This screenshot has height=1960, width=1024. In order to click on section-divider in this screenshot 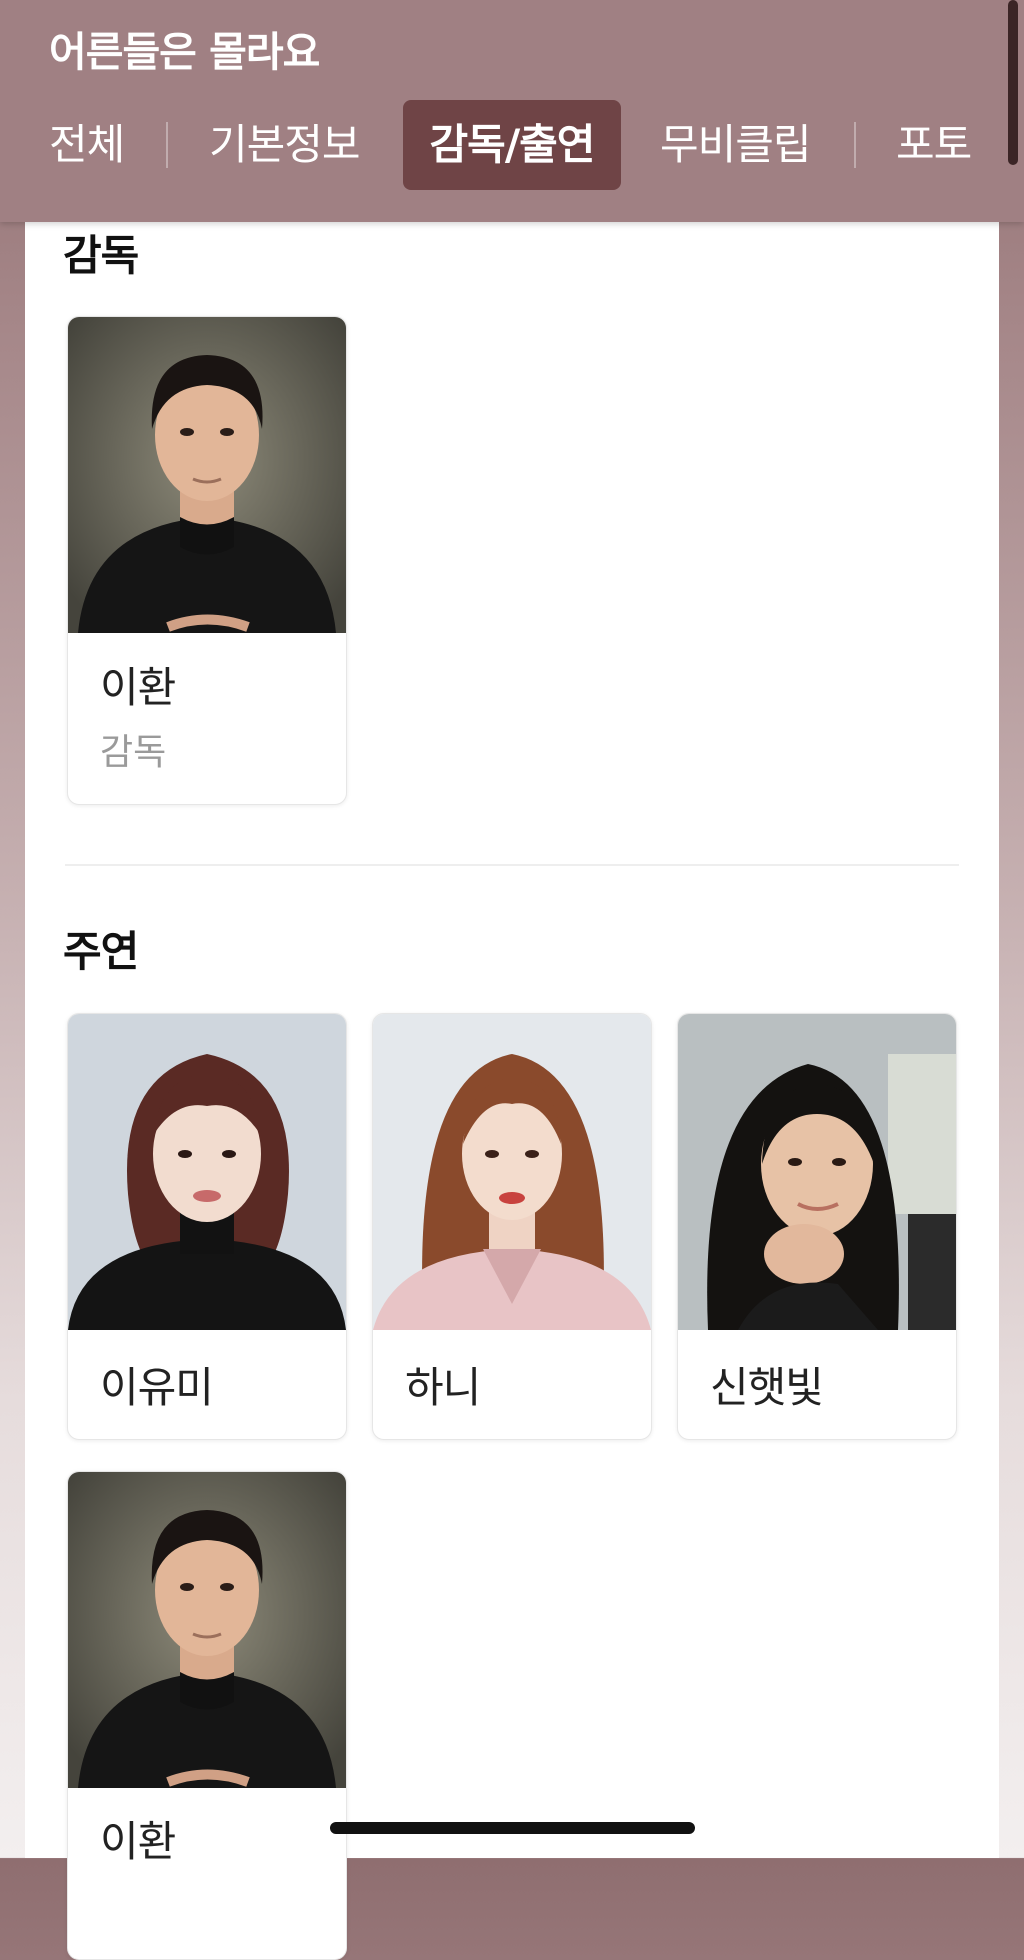, I will do `click(512, 865)`.